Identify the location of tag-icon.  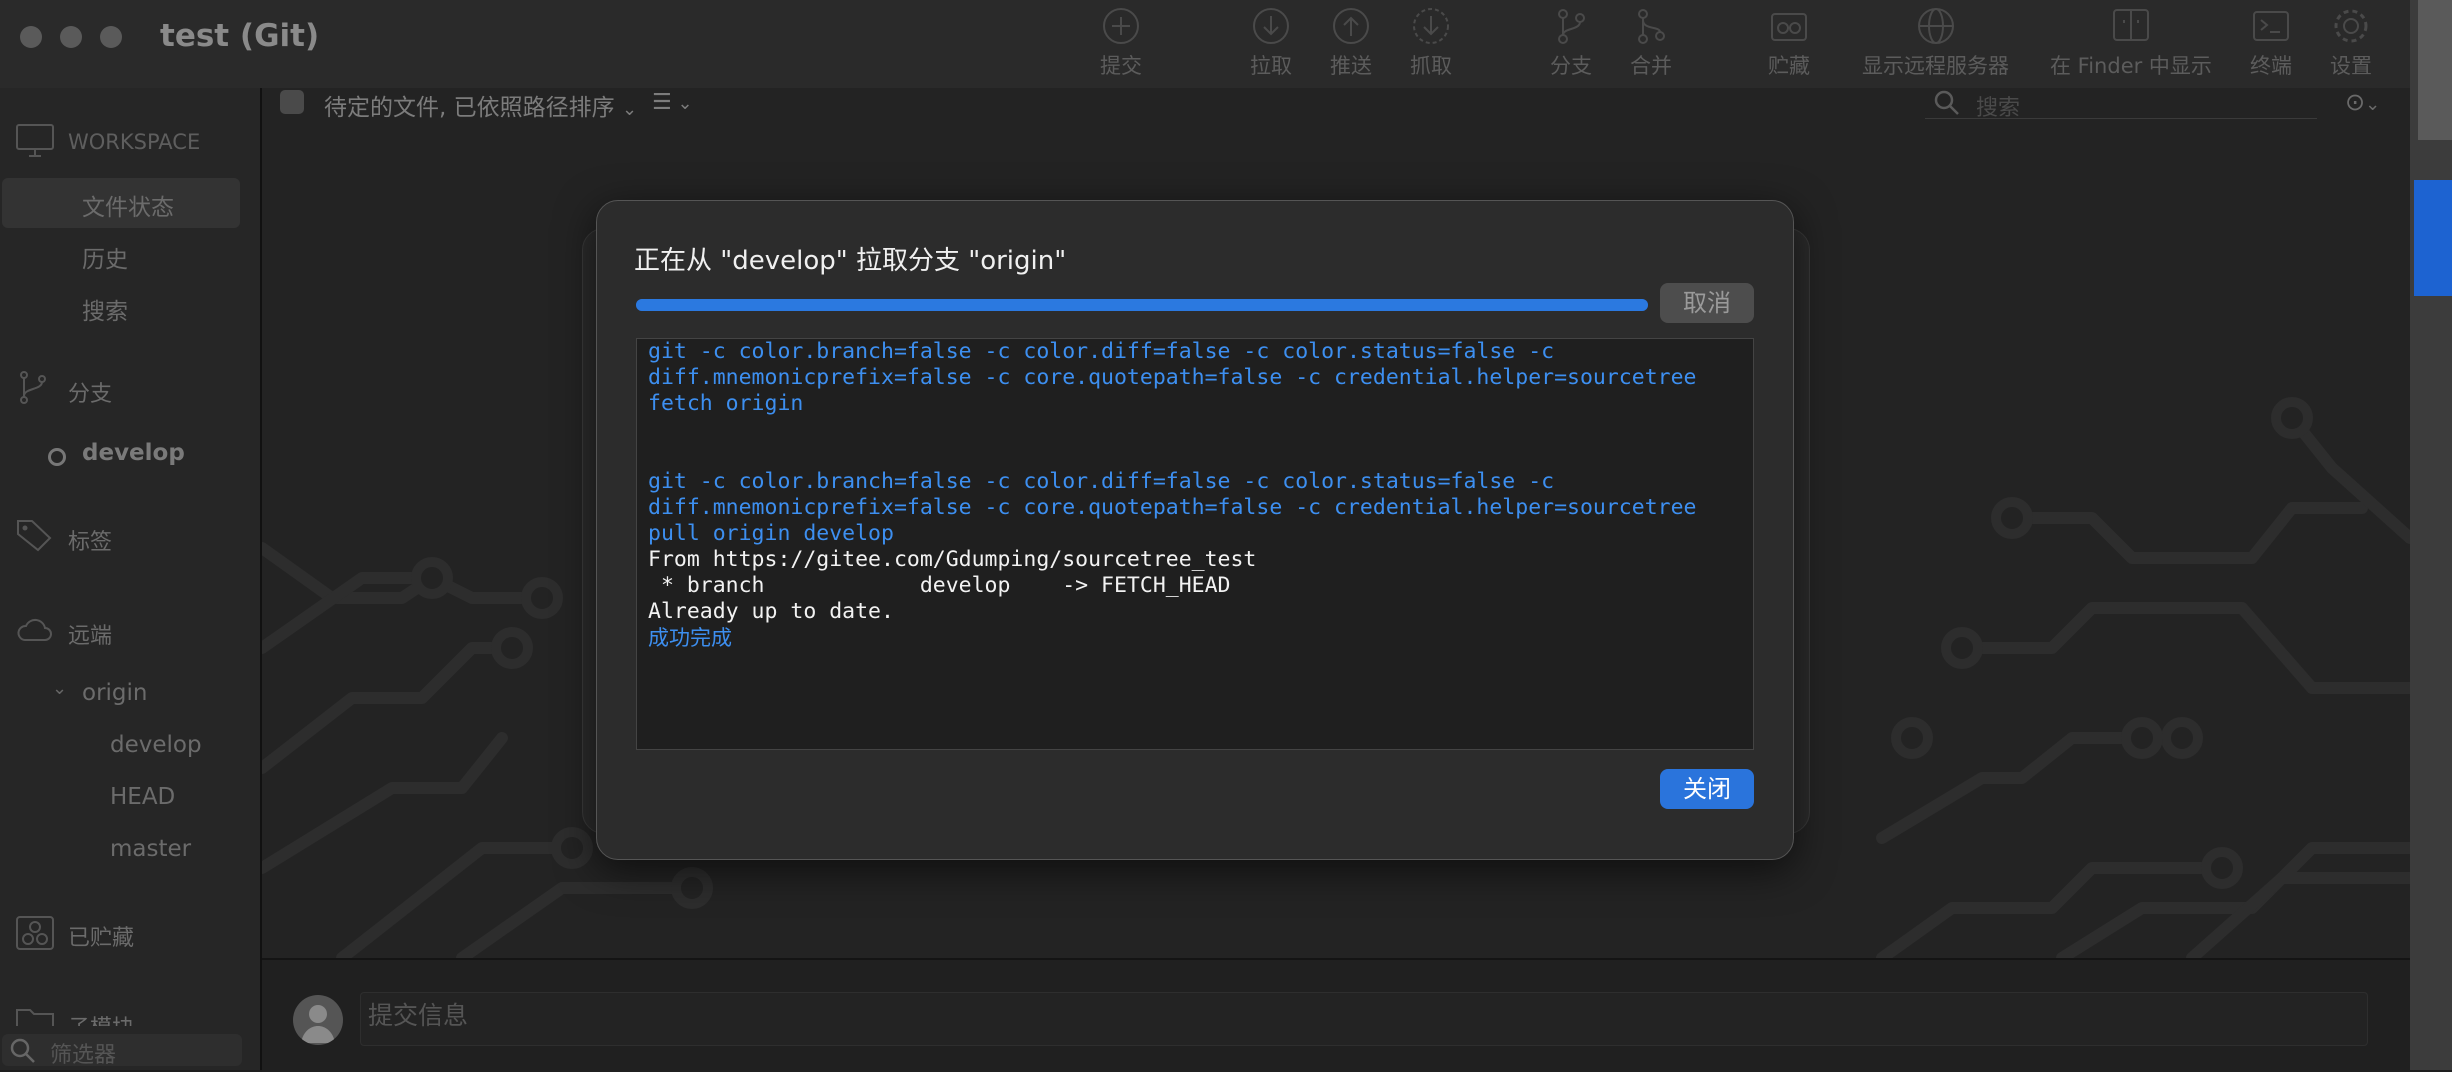
(34, 536).